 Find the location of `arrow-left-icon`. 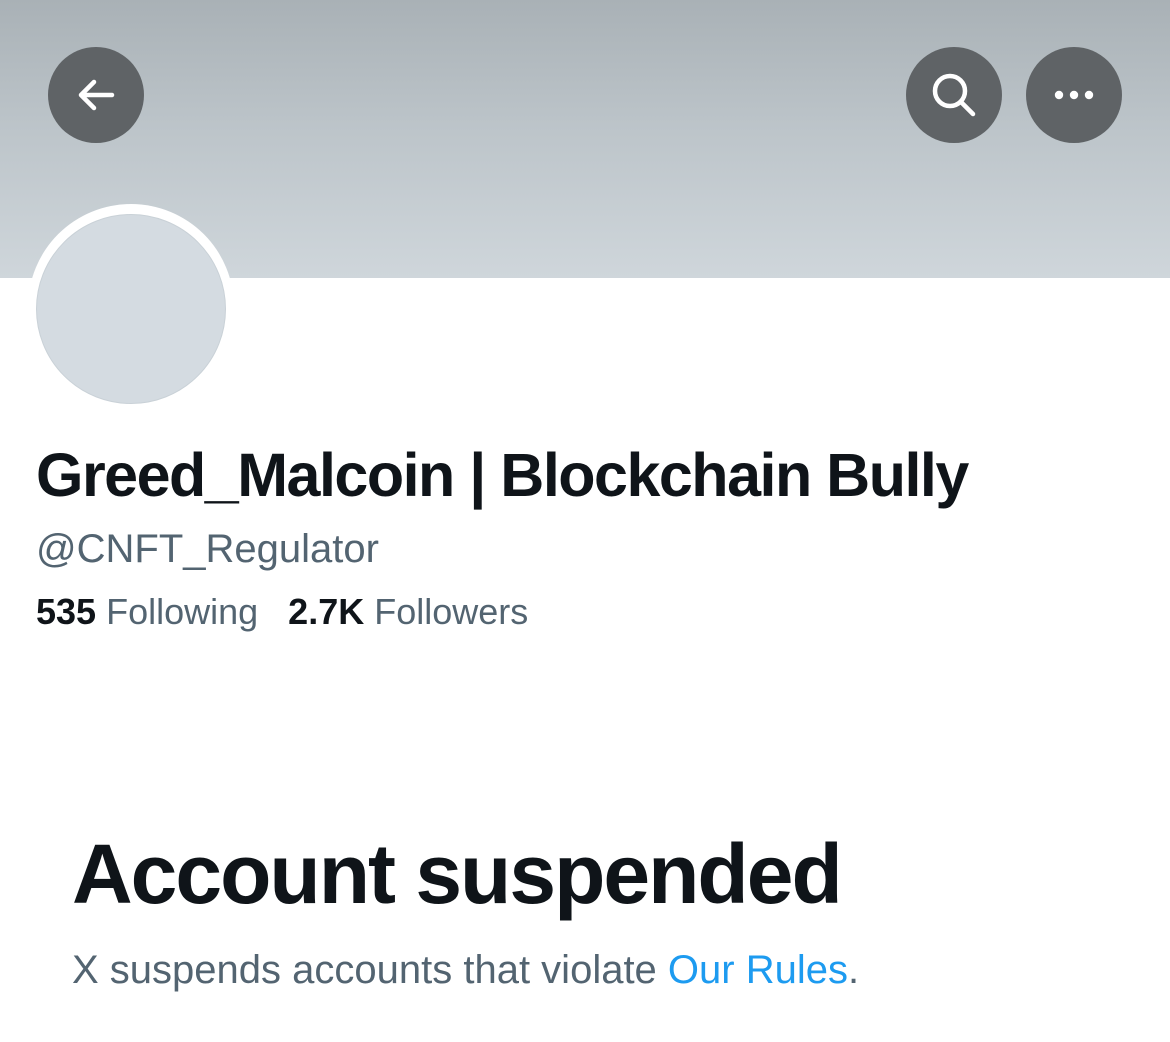

arrow-left-icon is located at coordinates (96, 95).